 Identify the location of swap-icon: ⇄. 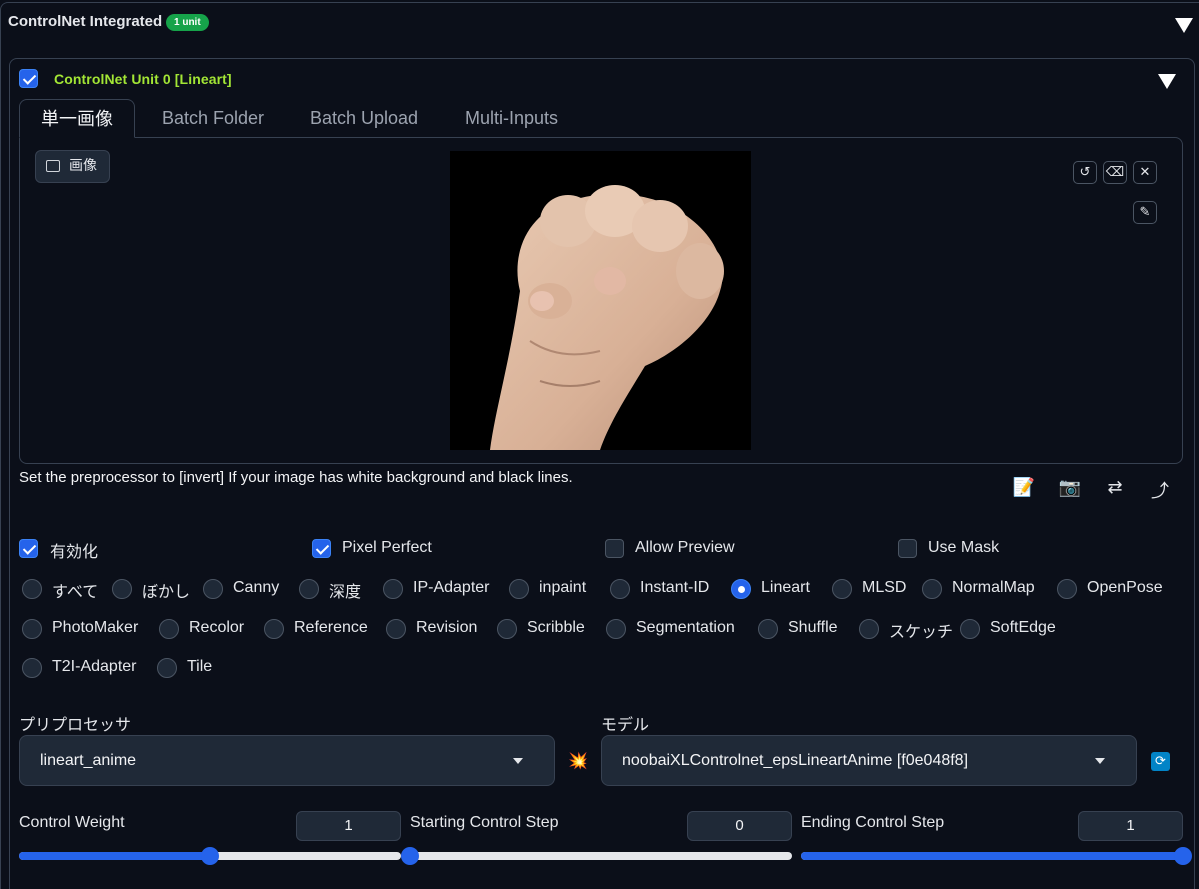
(1115, 487).